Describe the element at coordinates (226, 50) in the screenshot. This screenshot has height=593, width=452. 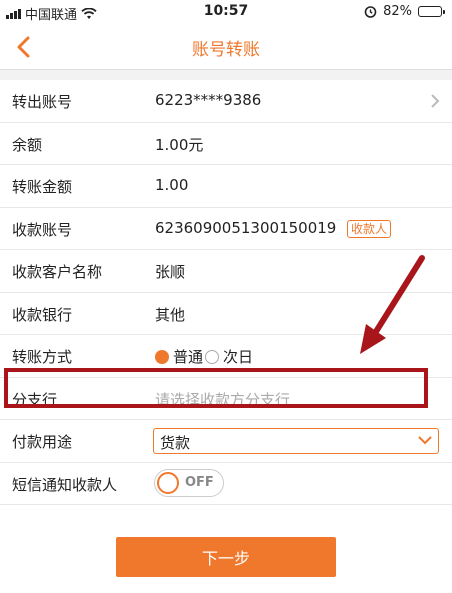
I see `page-title: 账号转账` at that location.